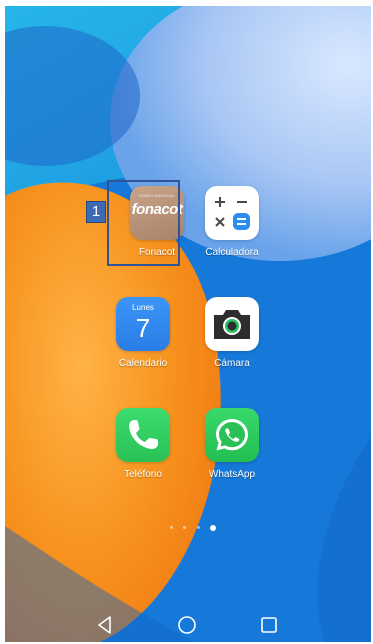 This screenshot has width=373, height=644. What do you see at coordinates (105, 625) in the screenshot?
I see `back-icon` at bounding box center [105, 625].